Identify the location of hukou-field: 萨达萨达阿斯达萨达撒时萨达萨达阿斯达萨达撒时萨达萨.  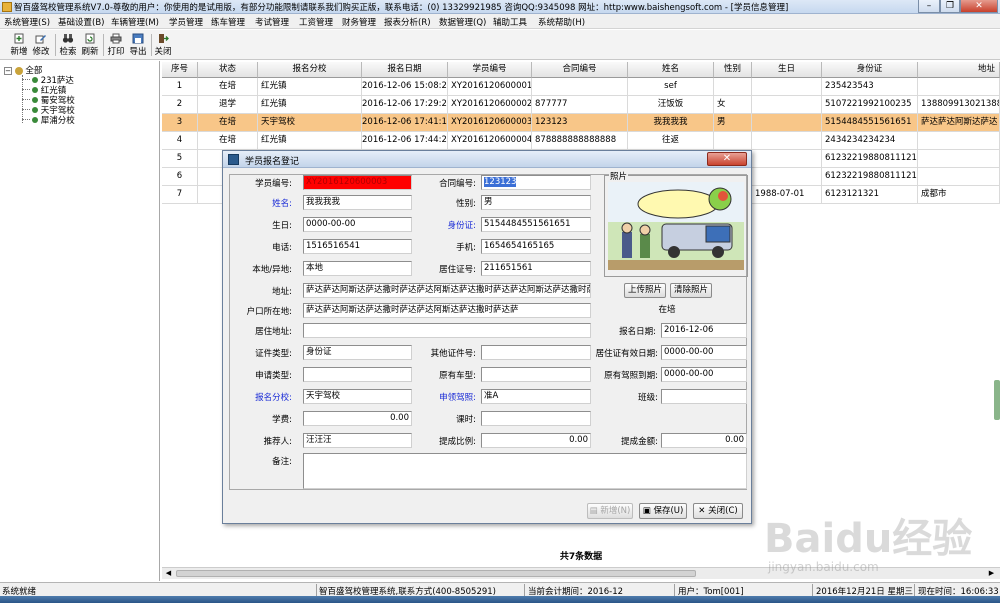
(447, 310).